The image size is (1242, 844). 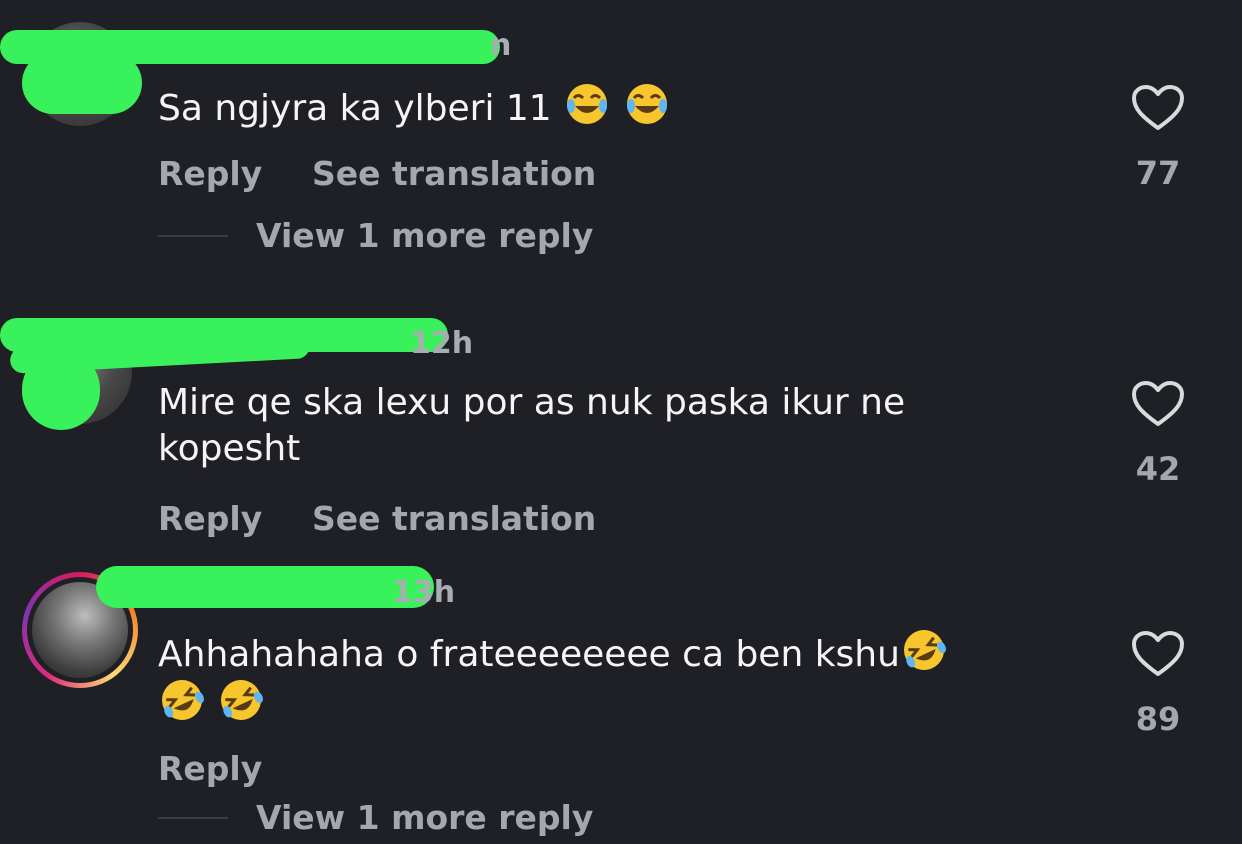 What do you see at coordinates (1158, 684) in the screenshot?
I see `like-control: 89` at bounding box center [1158, 684].